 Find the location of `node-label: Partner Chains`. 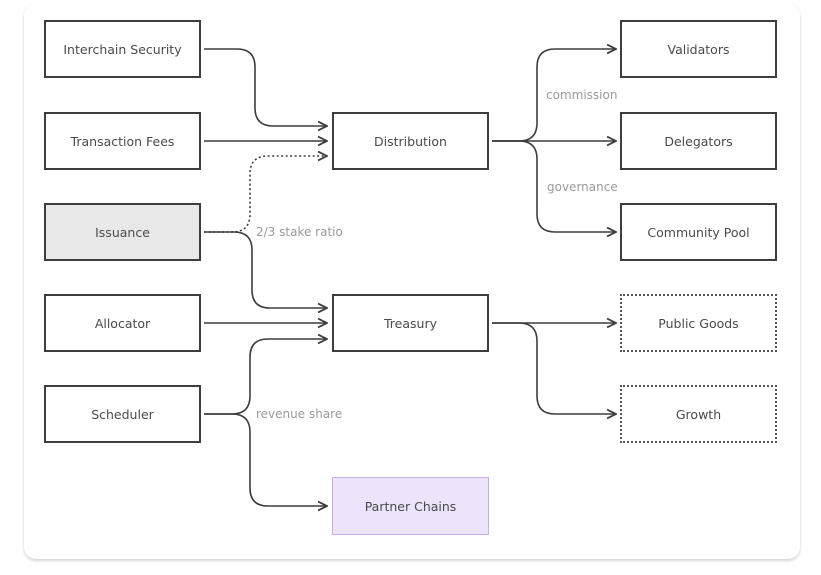

node-label: Partner Chains is located at coordinates (410, 506).